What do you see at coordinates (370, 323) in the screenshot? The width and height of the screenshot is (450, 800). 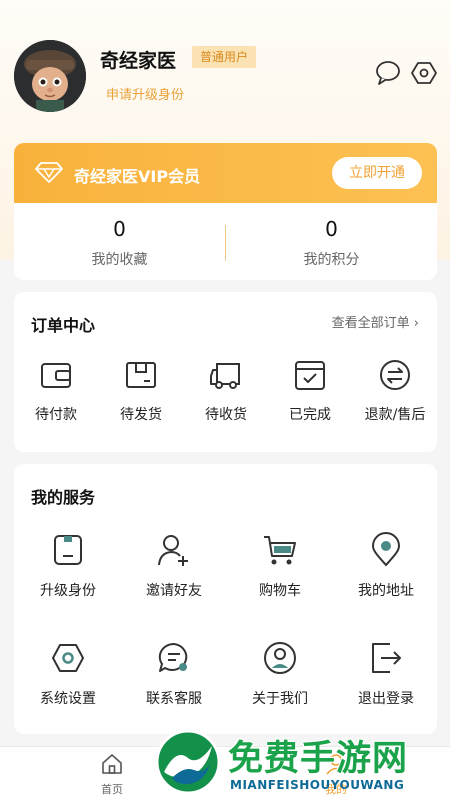 I see `view-all-orders-label: 查看全部订单` at bounding box center [370, 323].